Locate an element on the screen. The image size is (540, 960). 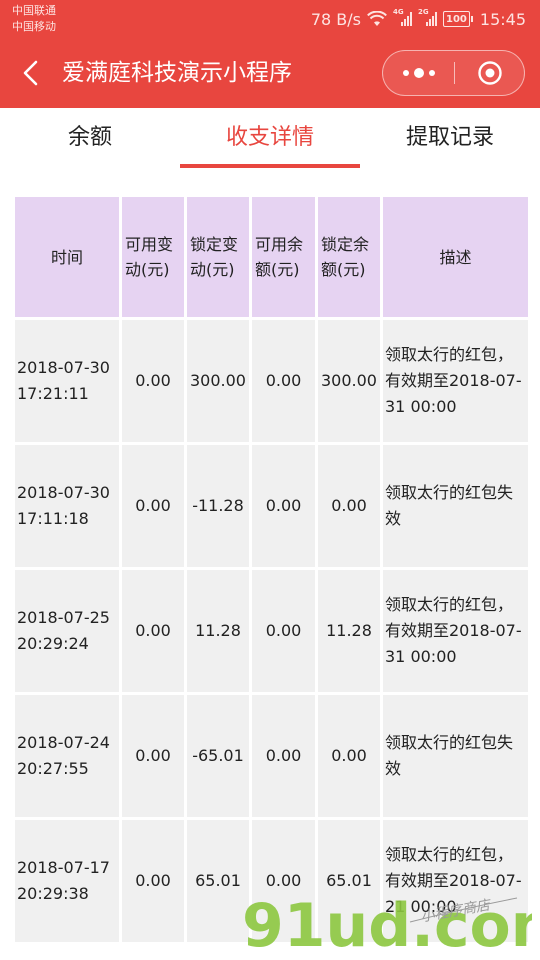
network-speed: 78 B/s is located at coordinates (336, 19).